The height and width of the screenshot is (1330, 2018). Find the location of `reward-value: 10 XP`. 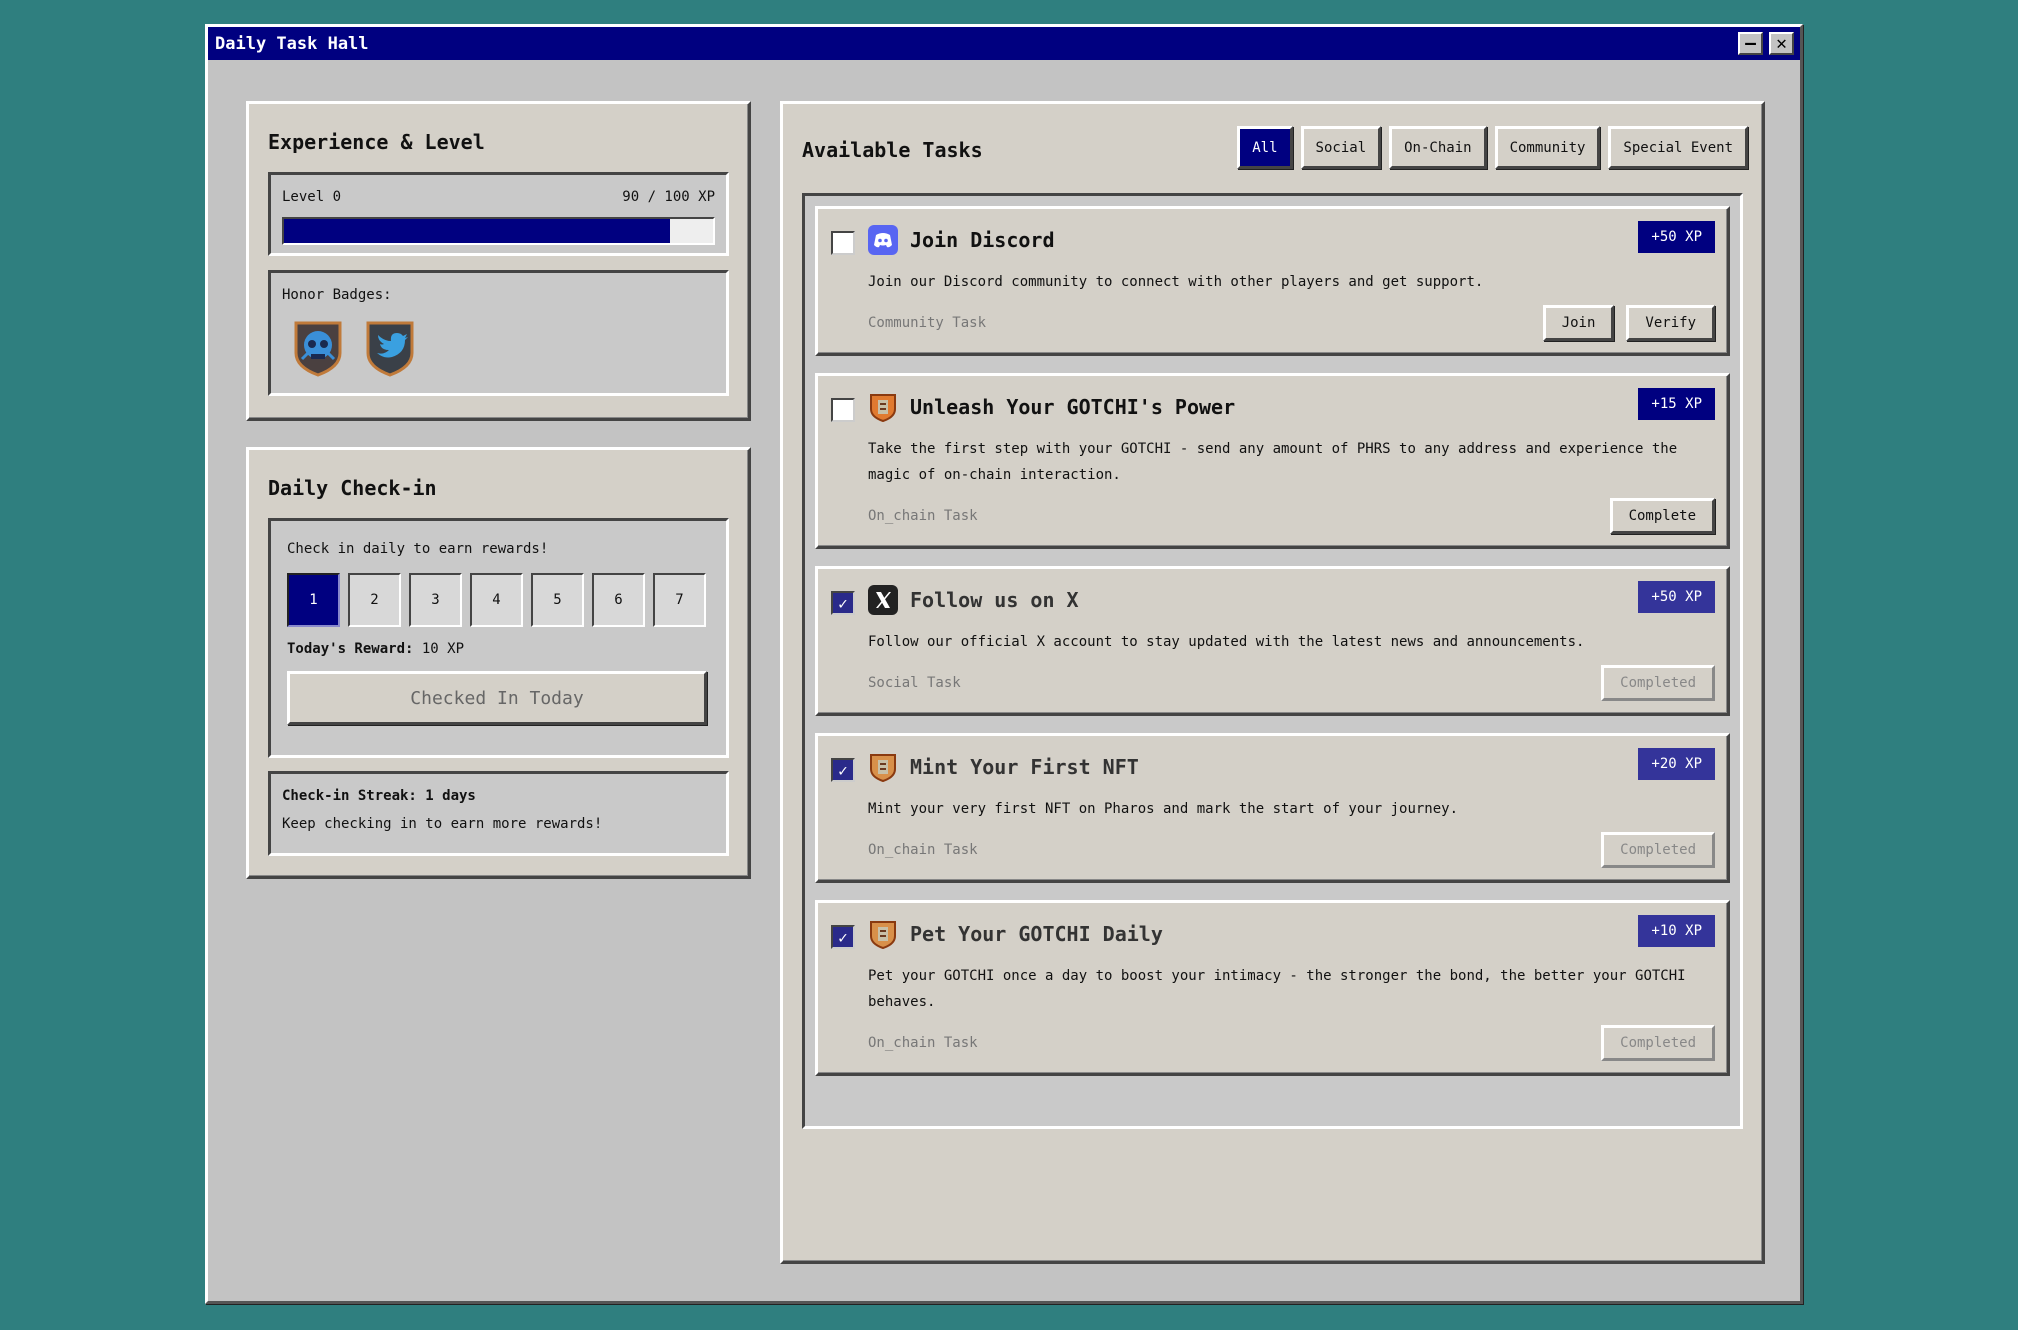

reward-value: 10 XP is located at coordinates (443, 649).